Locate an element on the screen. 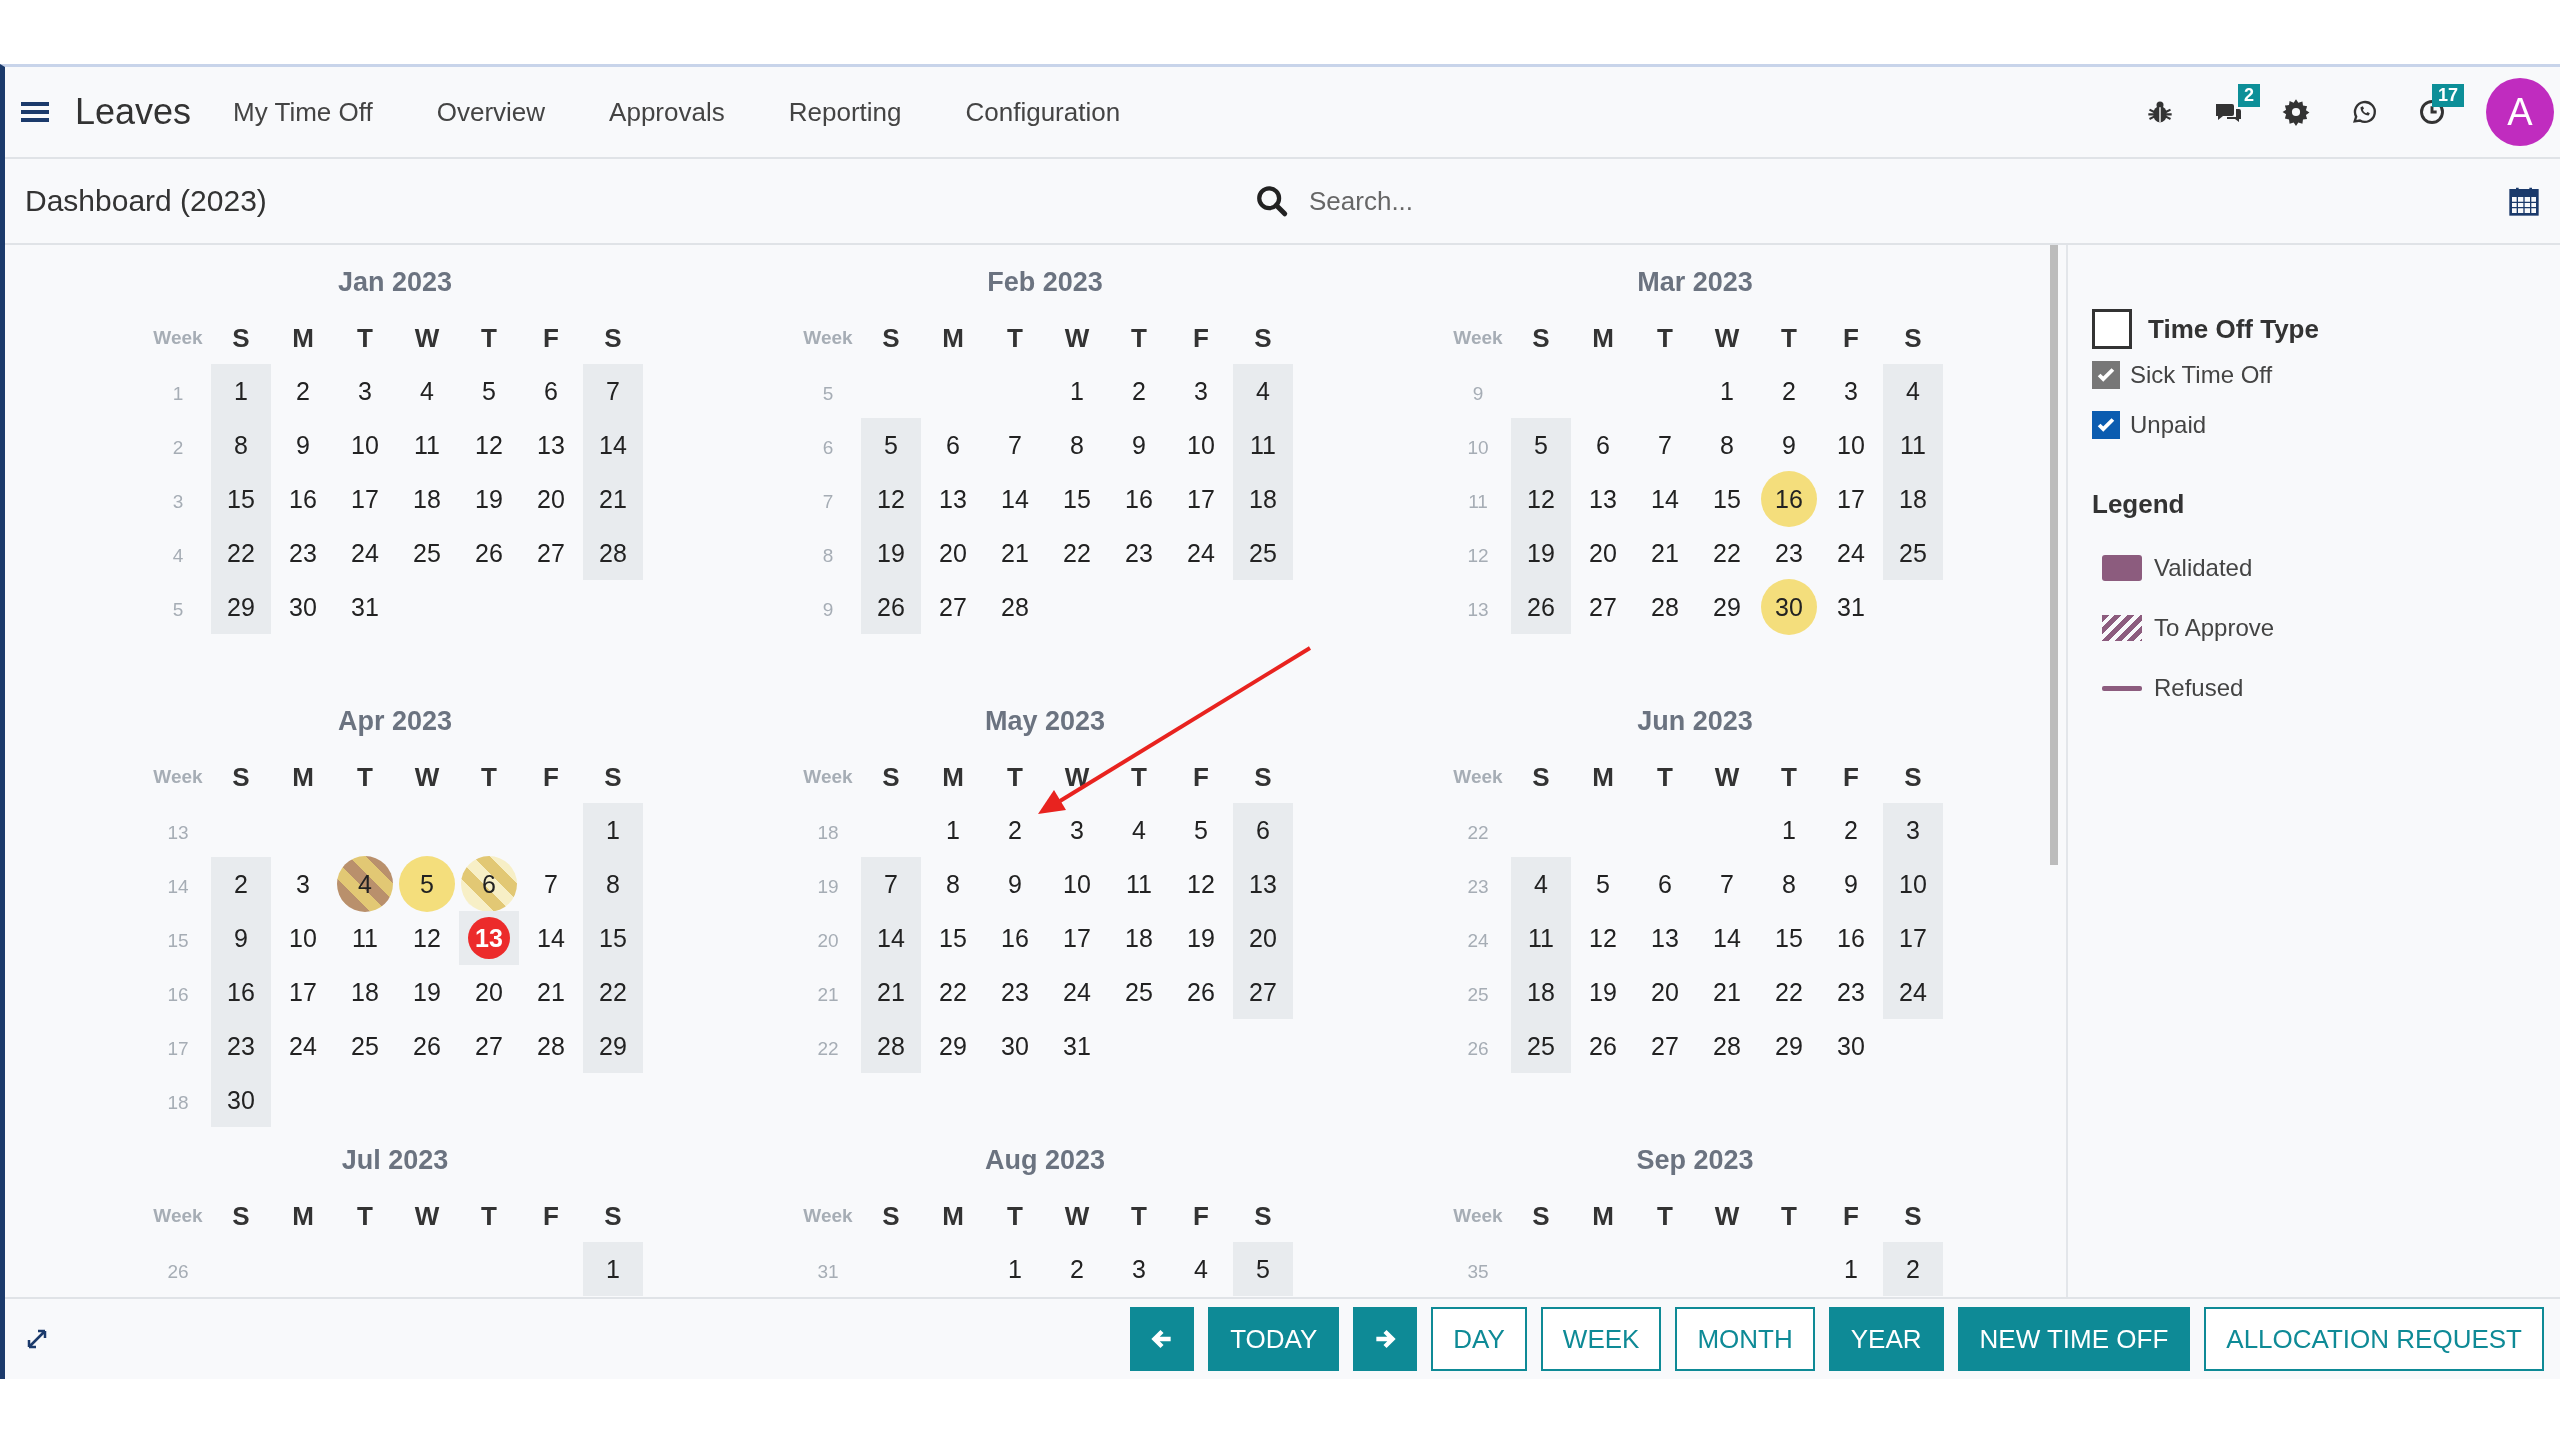 Image resolution: width=2560 pixels, height=1440 pixels. day-cell: 14 is located at coordinates (1727, 938).